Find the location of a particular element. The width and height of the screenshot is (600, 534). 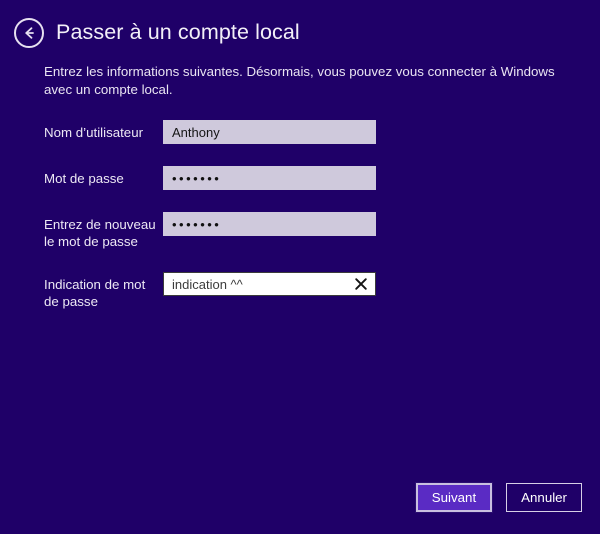

password-confirm-input: ••••••• is located at coordinates (269, 224).